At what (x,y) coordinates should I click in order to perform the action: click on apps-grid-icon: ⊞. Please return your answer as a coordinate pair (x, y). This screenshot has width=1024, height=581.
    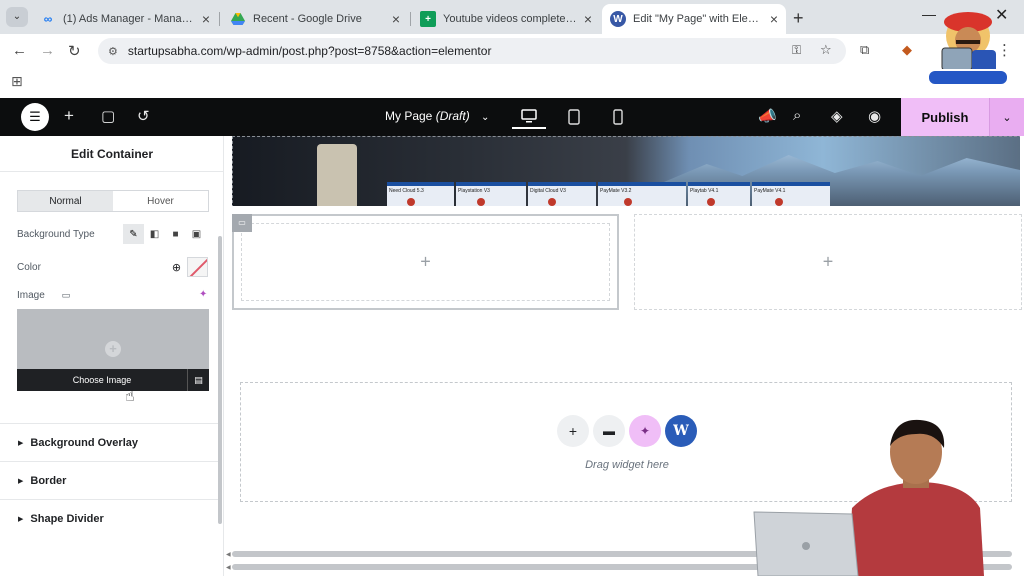
    Looking at the image, I should click on (17, 81).